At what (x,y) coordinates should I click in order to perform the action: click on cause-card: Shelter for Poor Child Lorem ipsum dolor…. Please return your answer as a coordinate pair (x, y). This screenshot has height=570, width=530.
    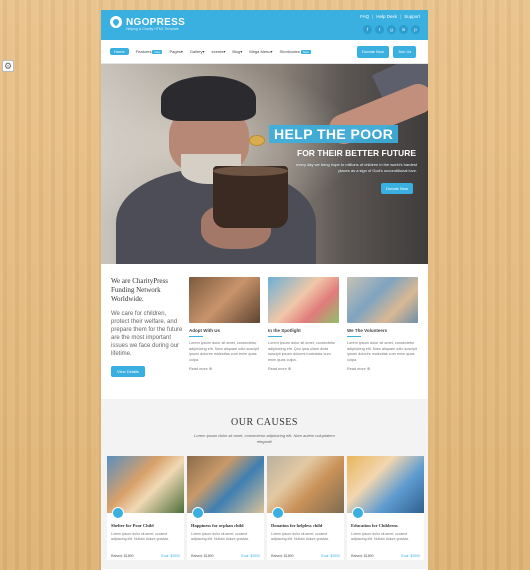
    Looking at the image, I should click on (145, 508).